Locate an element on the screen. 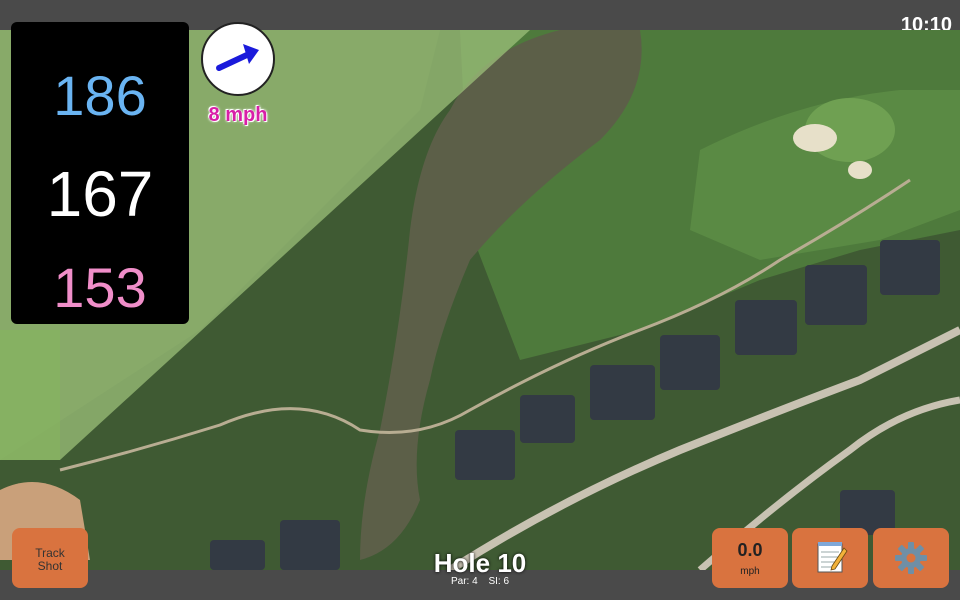 This screenshot has width=960, height=600. notes-button is located at coordinates (830, 558).